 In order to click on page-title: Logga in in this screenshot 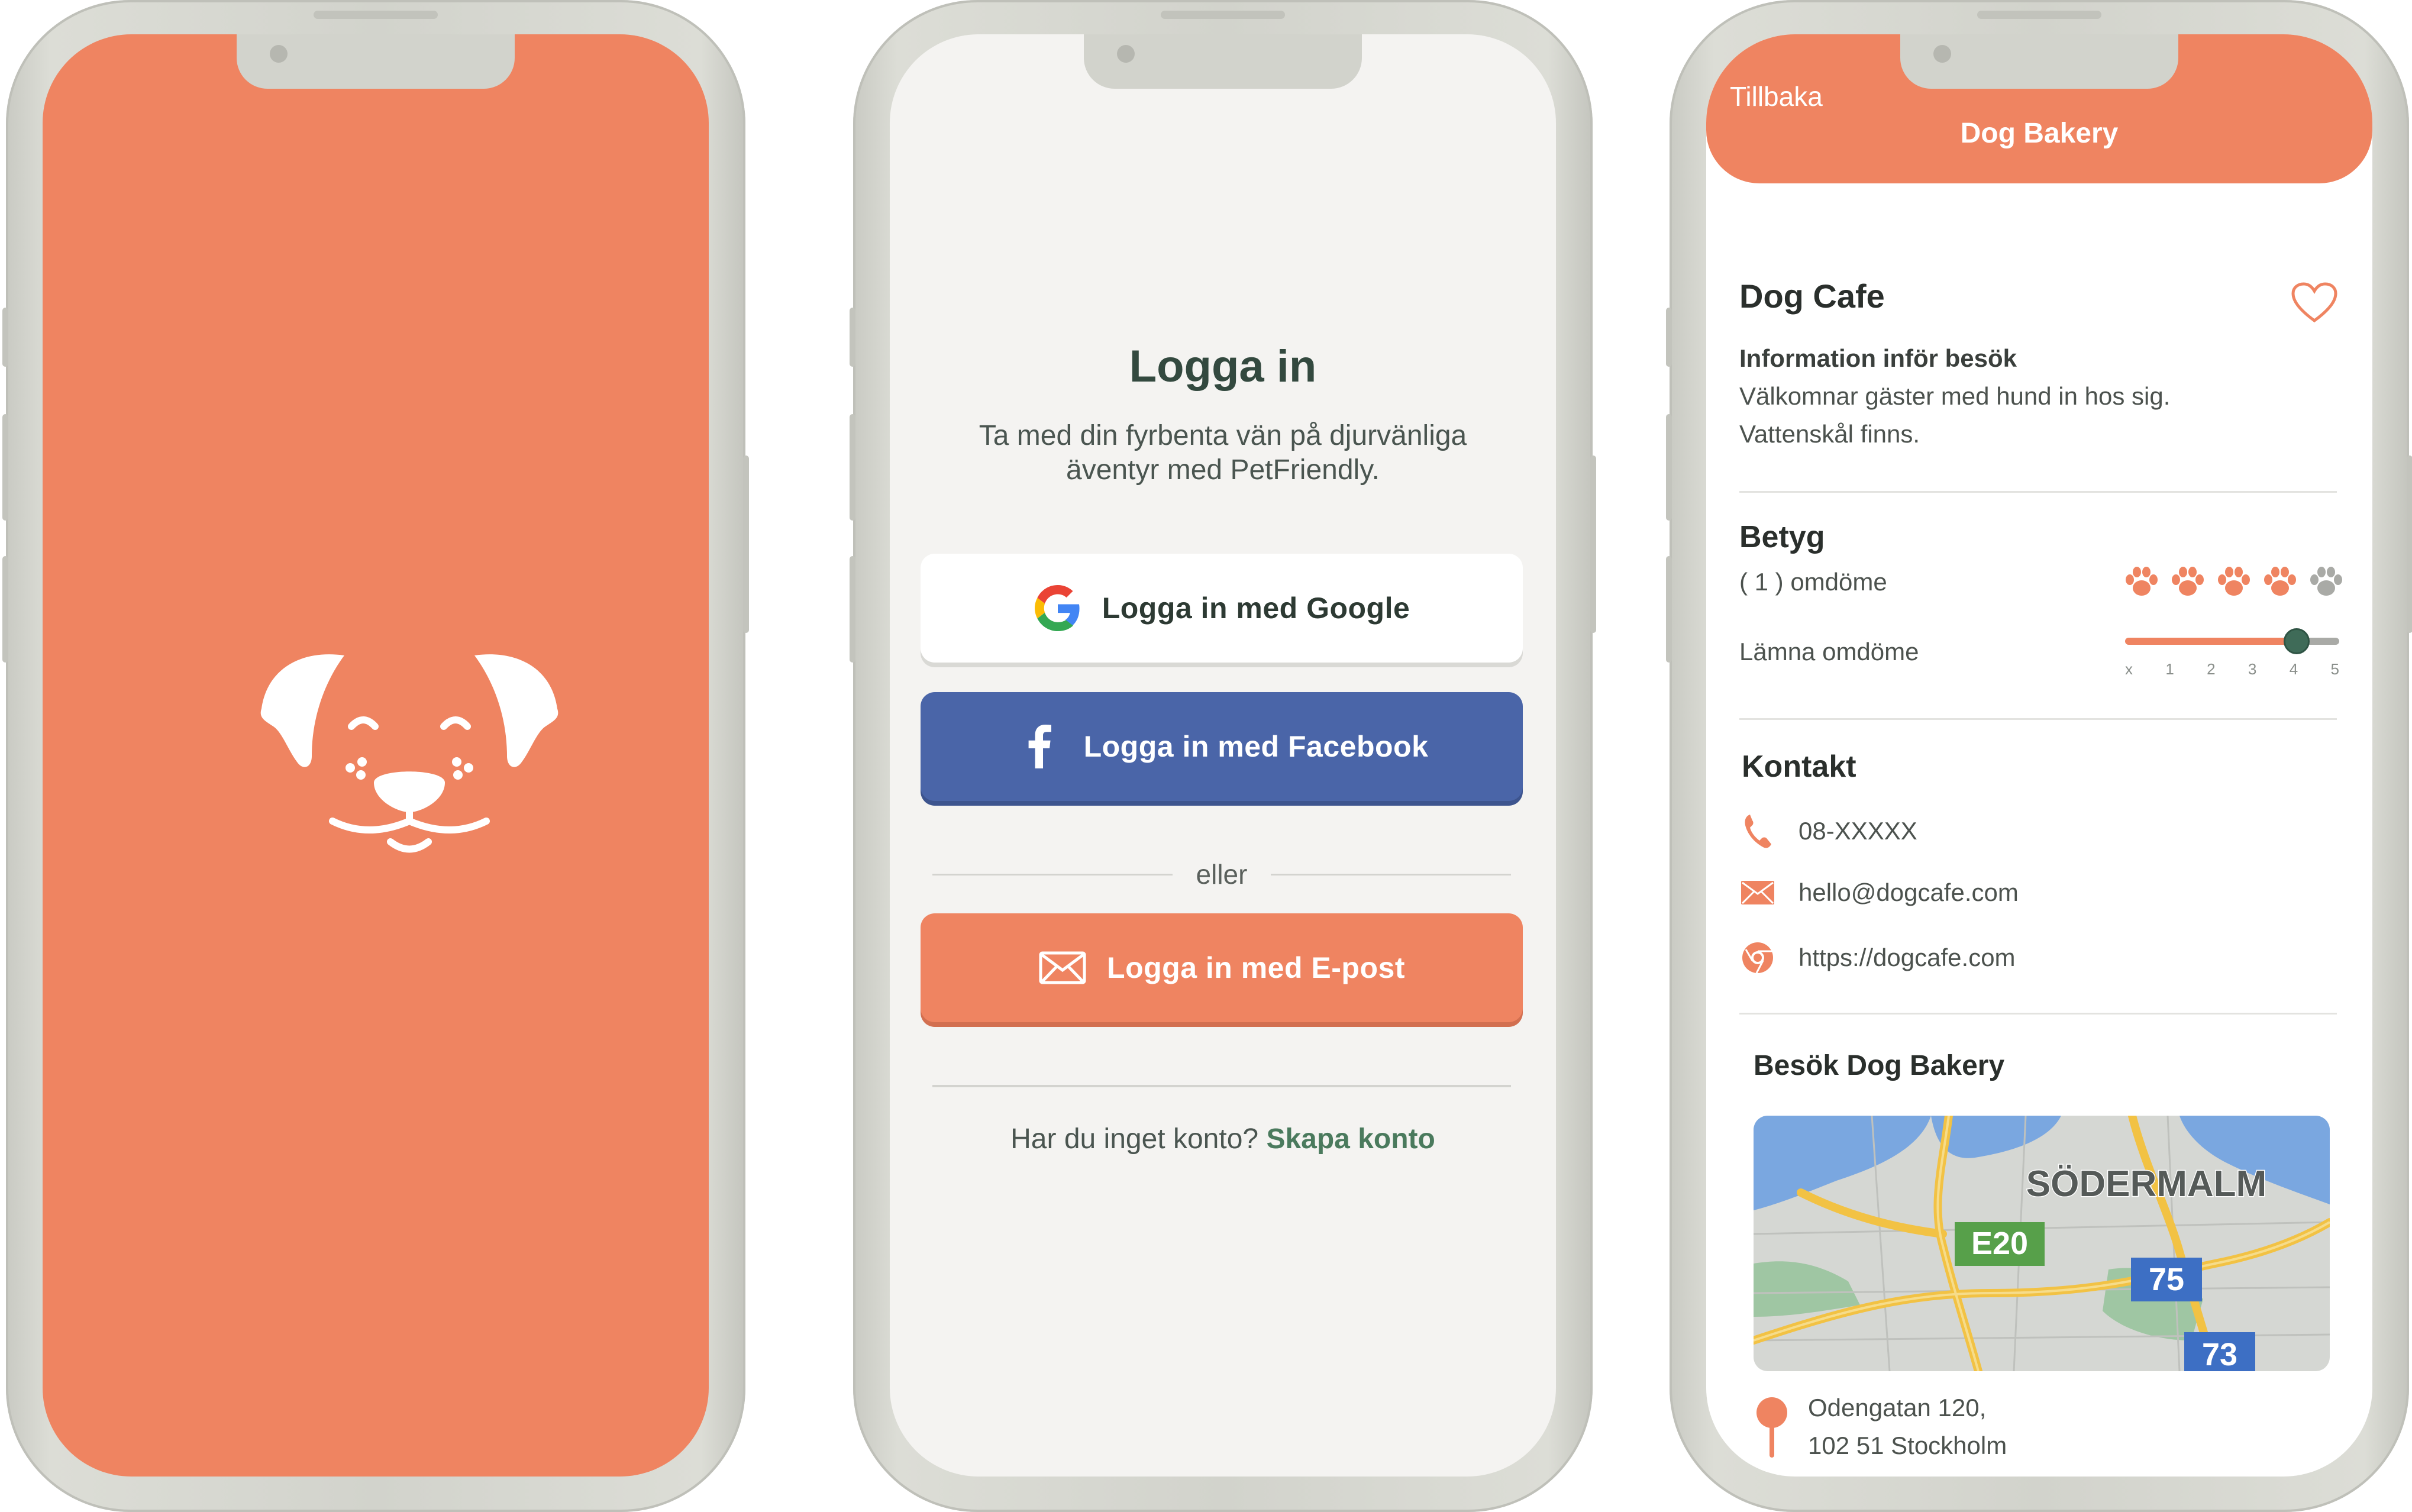, I will do `click(1223, 366)`.